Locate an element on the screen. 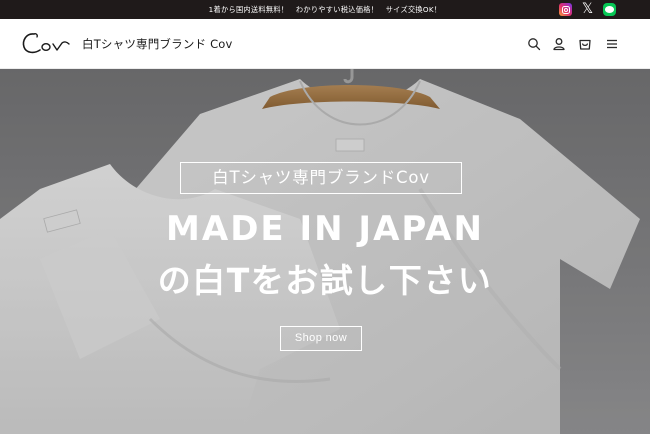  brand-name: 白Tシャツ専門ブランド Cov is located at coordinates (157, 44).